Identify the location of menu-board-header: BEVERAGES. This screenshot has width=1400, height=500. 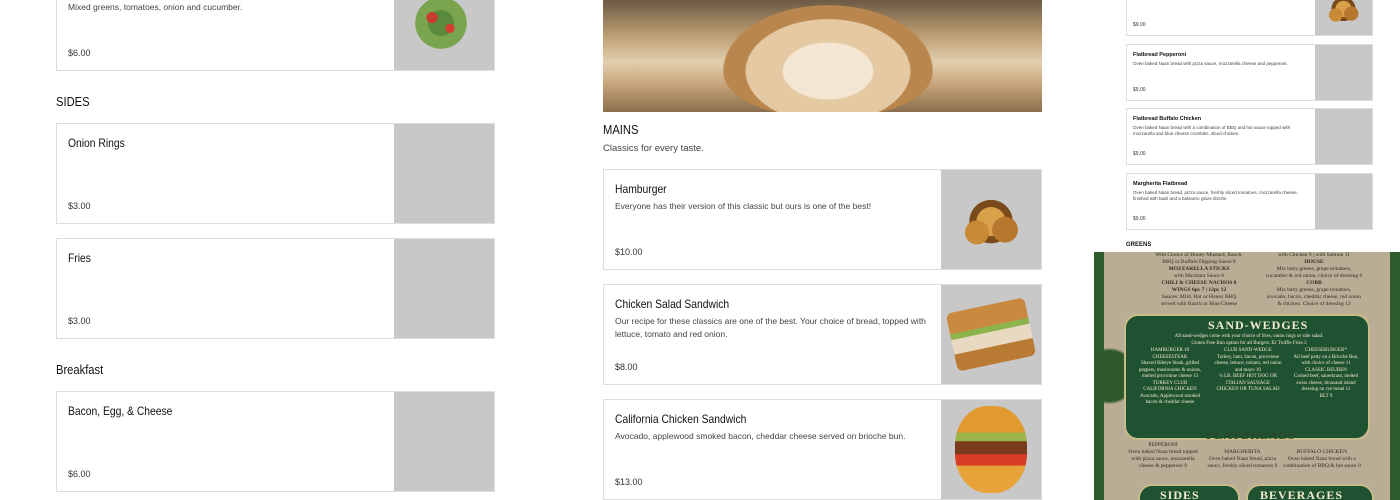
(1302, 494).